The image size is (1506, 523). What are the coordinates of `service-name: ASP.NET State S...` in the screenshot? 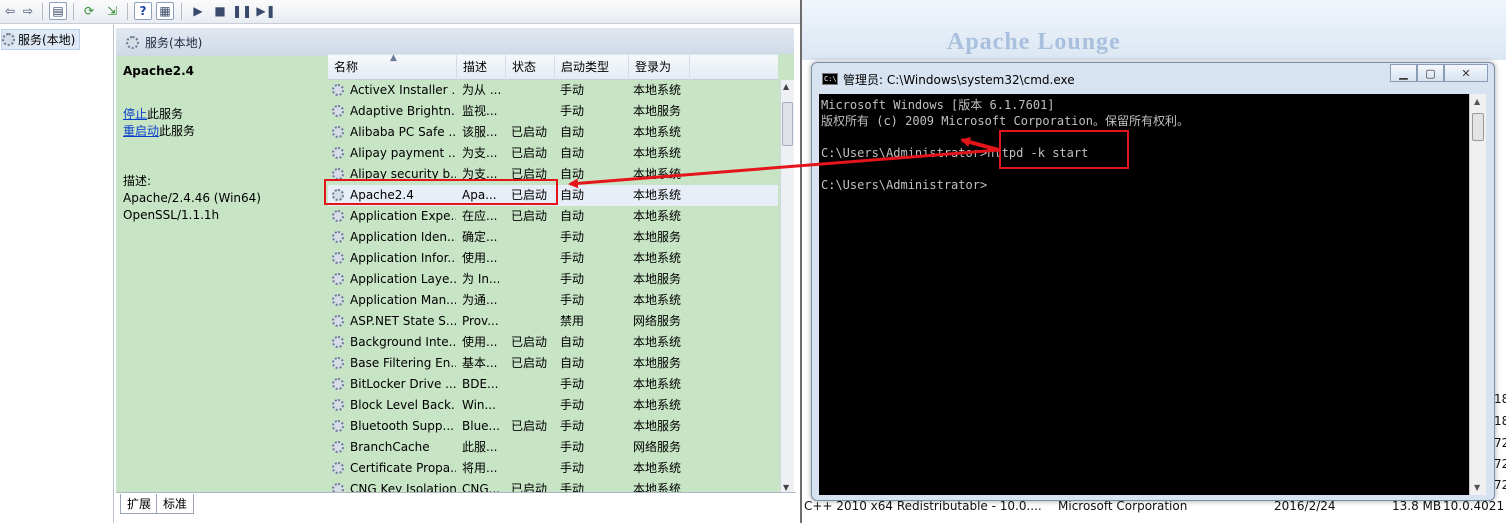 It's located at (403, 321).